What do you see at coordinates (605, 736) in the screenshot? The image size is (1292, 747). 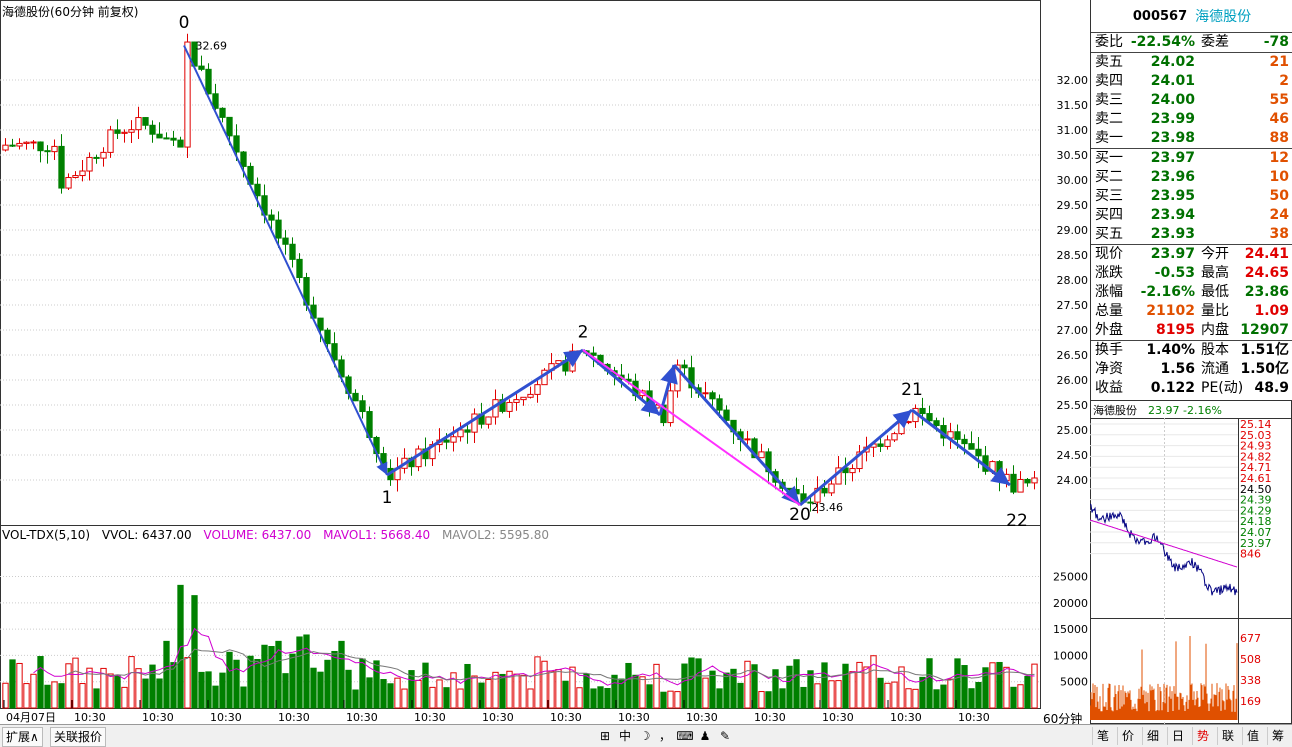 I see `layout-icon: ⊞` at bounding box center [605, 736].